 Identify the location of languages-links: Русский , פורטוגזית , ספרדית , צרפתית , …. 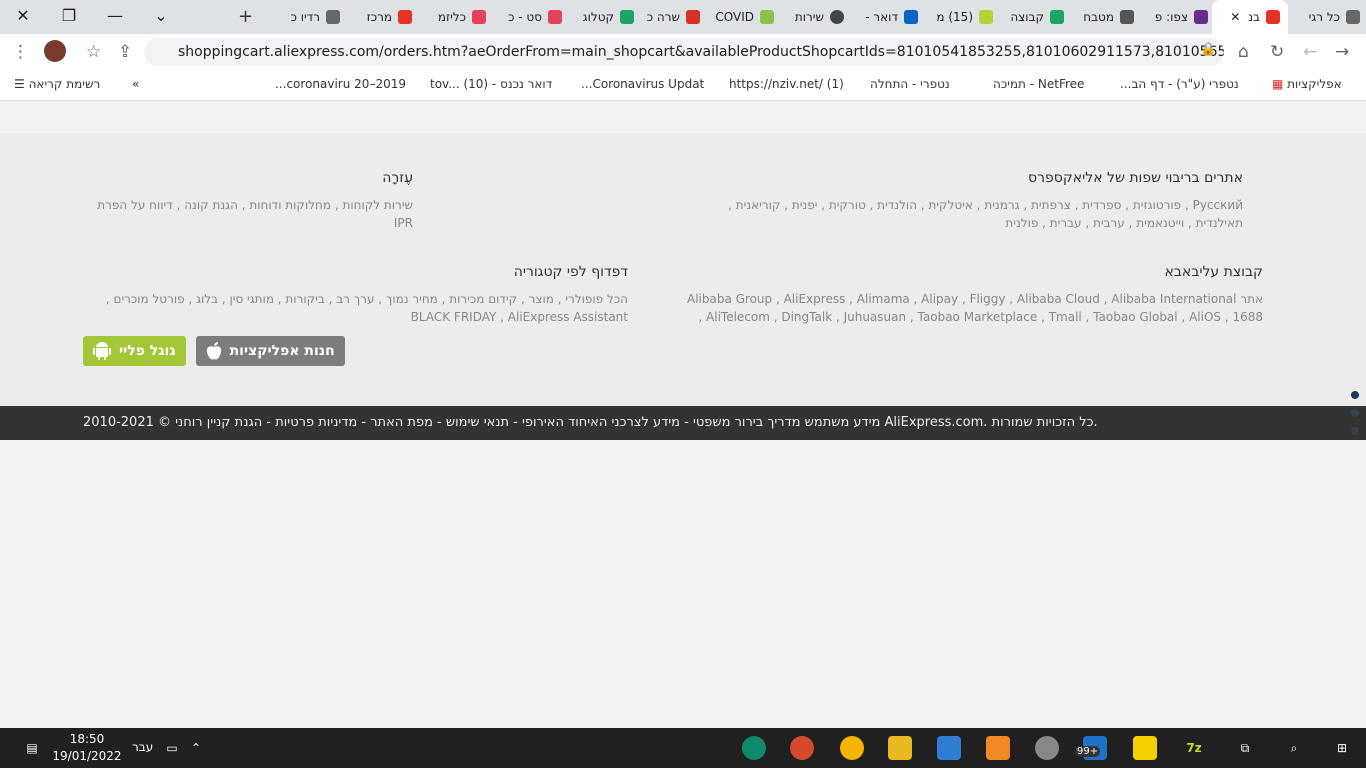
(963, 214).